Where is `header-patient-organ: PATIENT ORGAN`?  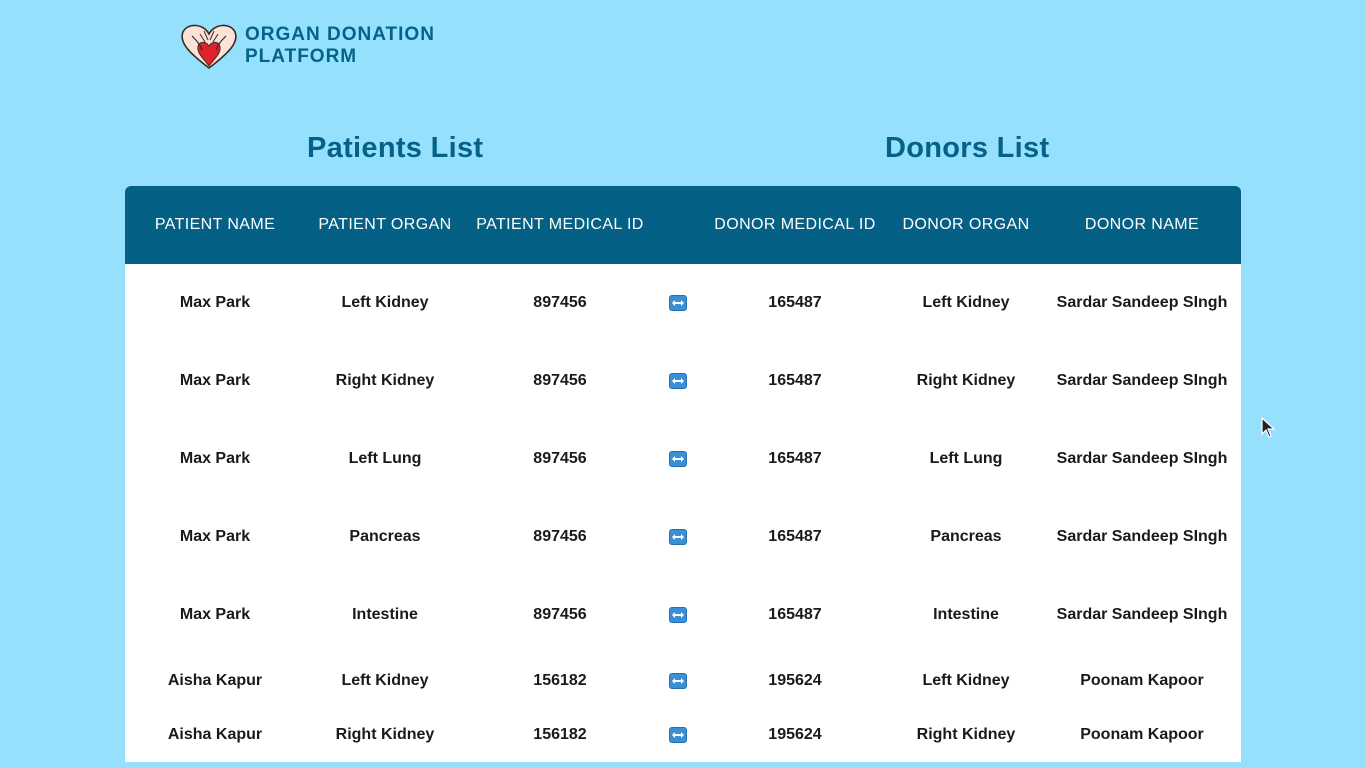 header-patient-organ: PATIENT ORGAN is located at coordinates (385, 224).